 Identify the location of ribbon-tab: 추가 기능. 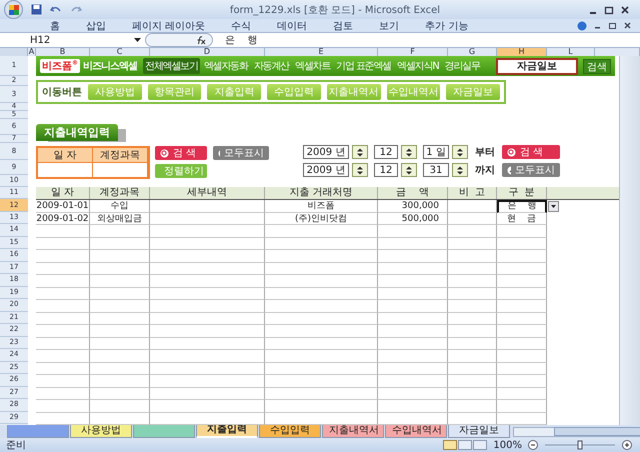
(446, 25).